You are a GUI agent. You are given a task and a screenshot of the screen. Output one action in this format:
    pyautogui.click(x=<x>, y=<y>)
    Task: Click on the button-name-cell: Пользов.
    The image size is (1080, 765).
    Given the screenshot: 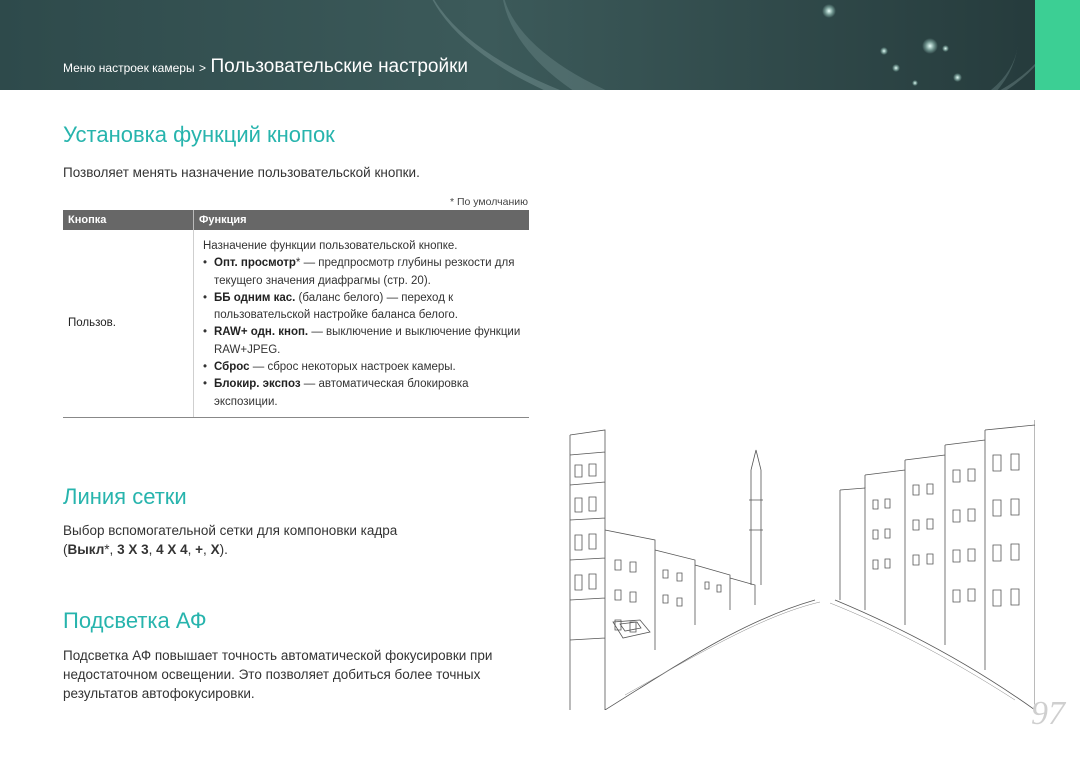 What is the action you would take?
    pyautogui.click(x=128, y=324)
    